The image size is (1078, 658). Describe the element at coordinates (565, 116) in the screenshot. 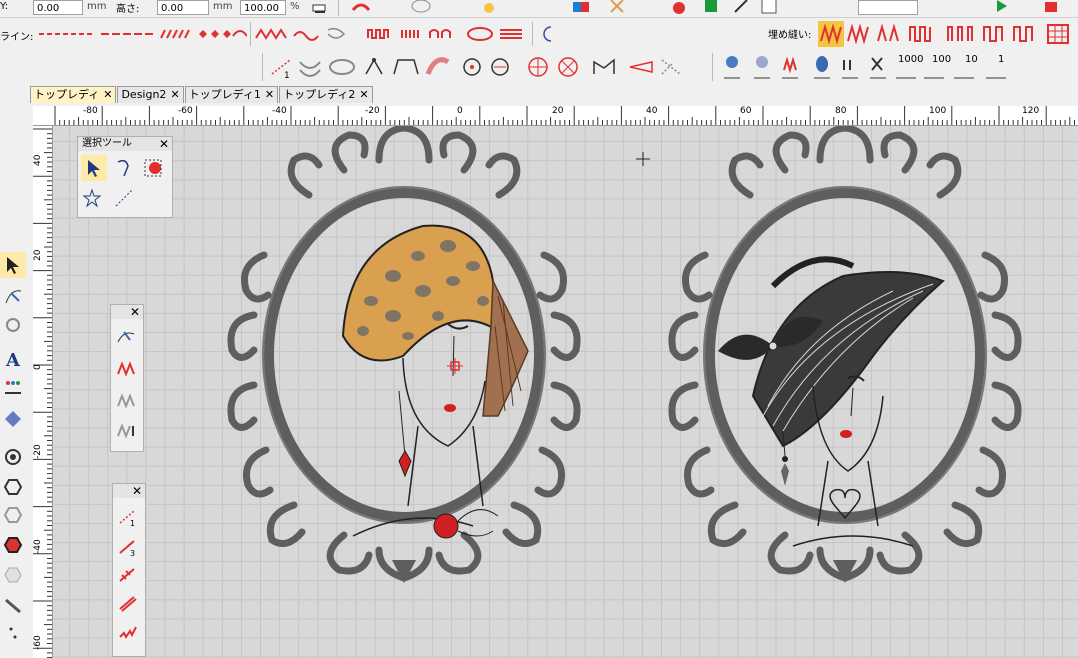

I see `horizontal-ruler: -80 -60 -40 -20 0 20 40 60 80 100 120` at that location.